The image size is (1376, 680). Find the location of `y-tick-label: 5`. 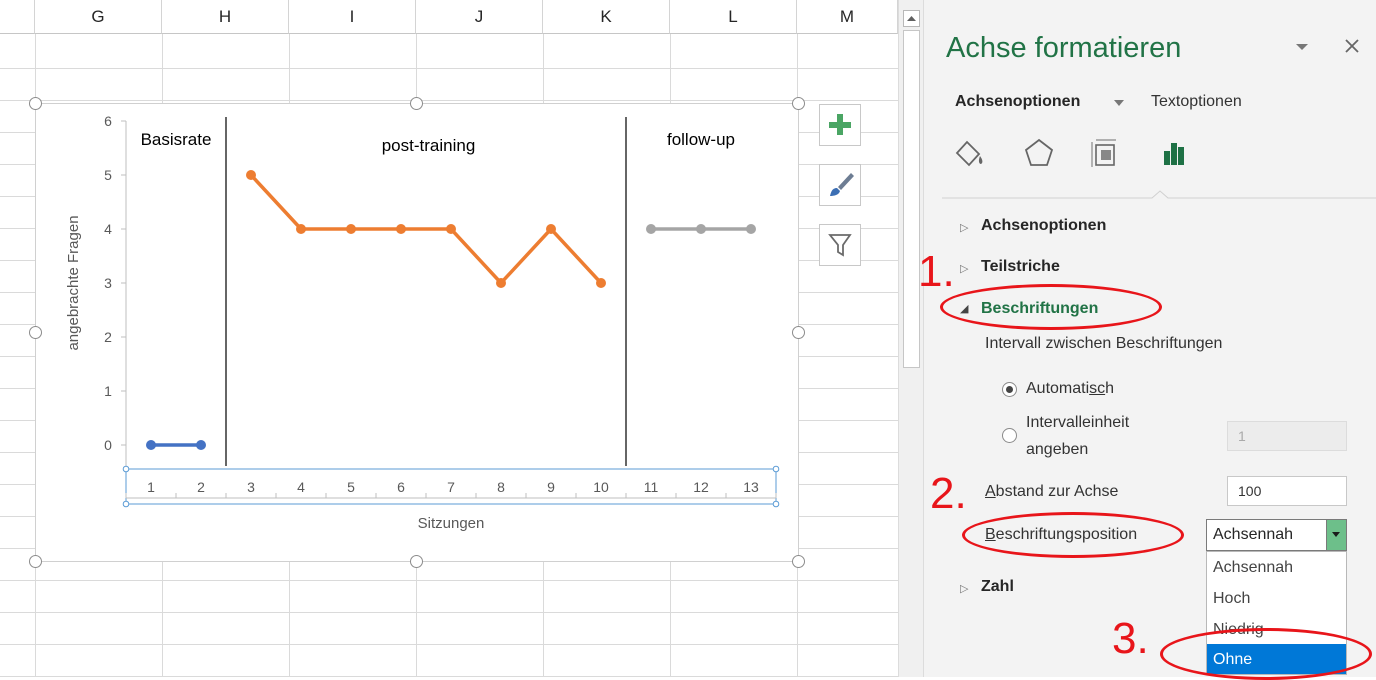

y-tick-label: 5 is located at coordinates (108, 175).